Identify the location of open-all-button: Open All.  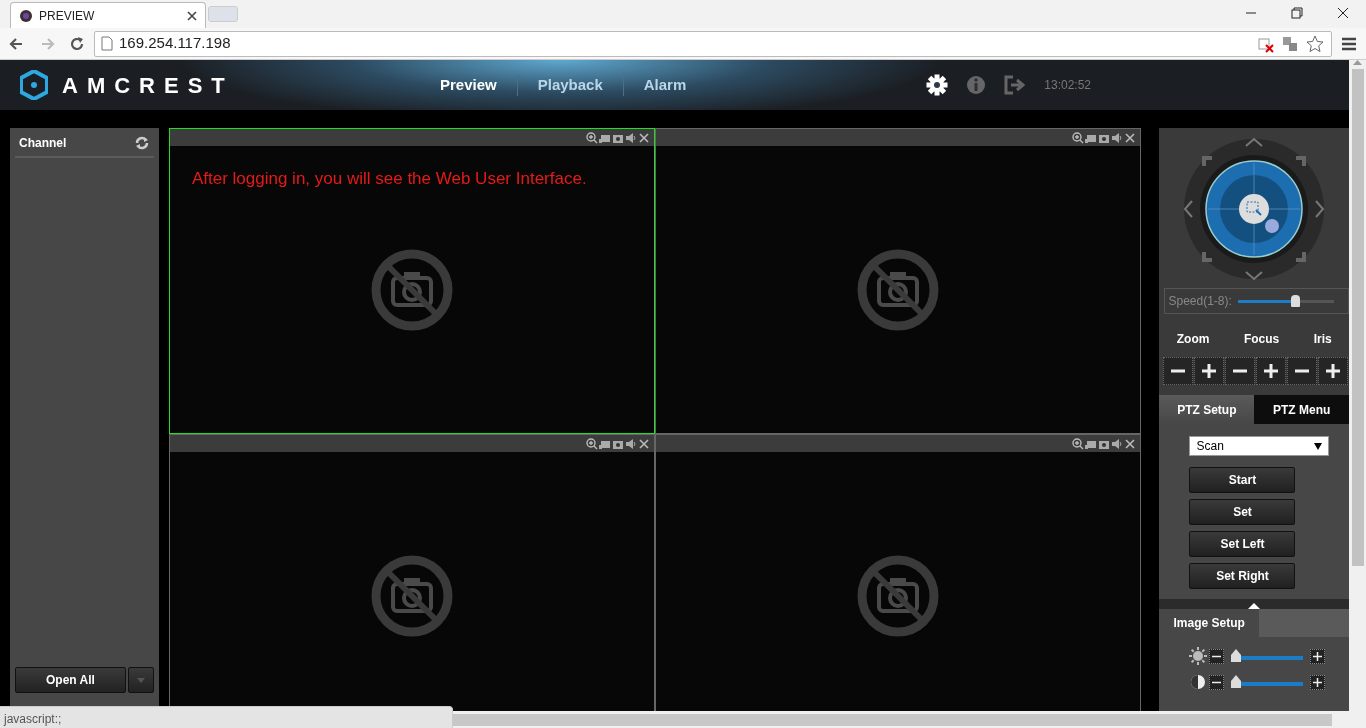
(70, 680).